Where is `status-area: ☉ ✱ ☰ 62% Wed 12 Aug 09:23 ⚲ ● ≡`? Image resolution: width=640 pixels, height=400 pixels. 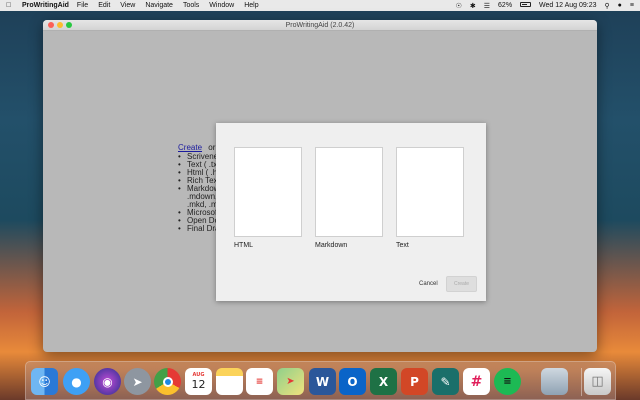 status-area: ☉ ✱ ☰ 62% Wed 12 Aug 09:23 ⚲ ● ≡ is located at coordinates (541, 6).